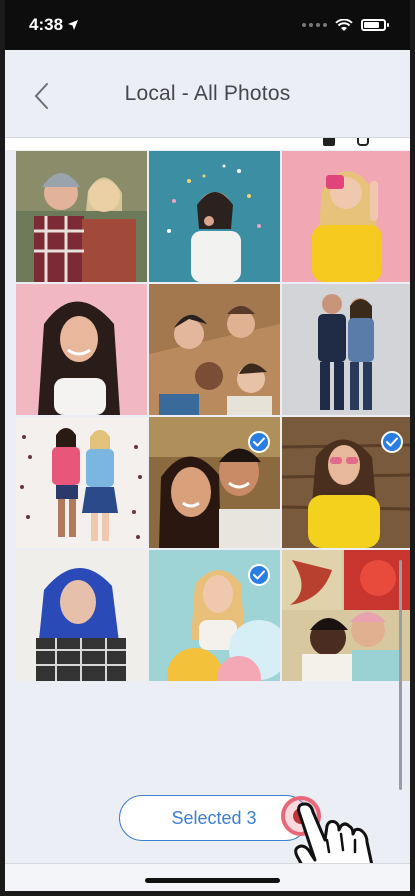 The image size is (415, 896). I want to click on home-indicator, so click(212, 880).